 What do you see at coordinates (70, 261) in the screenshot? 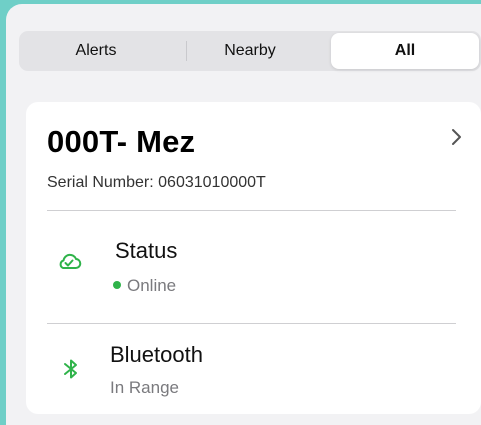
I see `cloud-check-icon` at bounding box center [70, 261].